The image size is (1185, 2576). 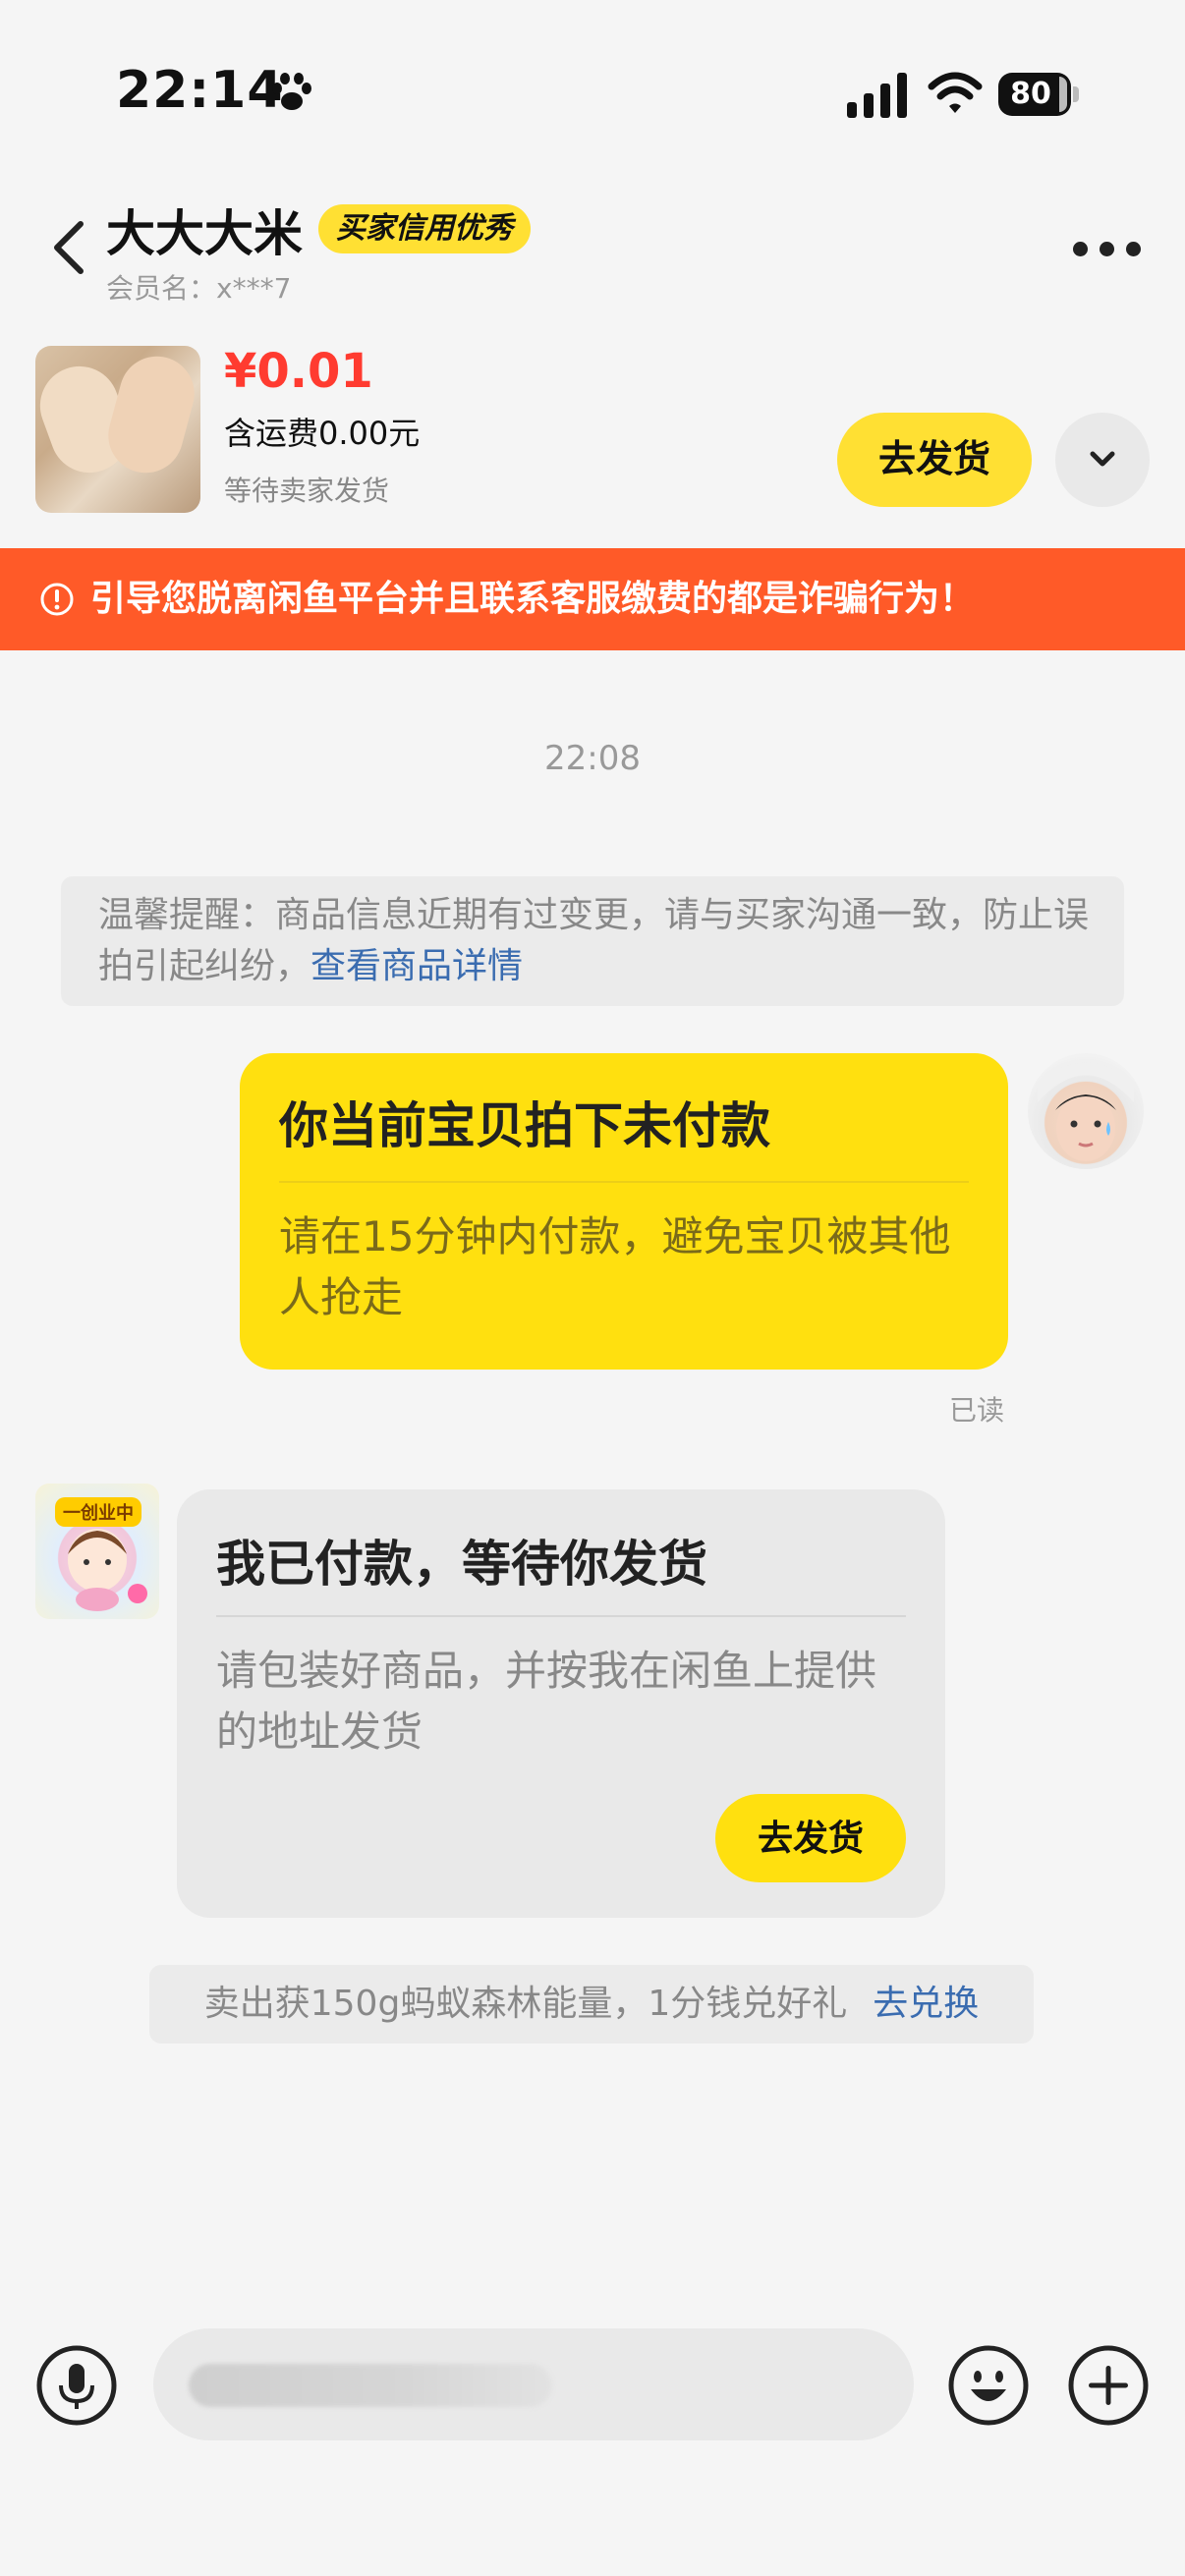 What do you see at coordinates (811, 1838) in the screenshot?
I see `ship-button-in-message: 去发货` at bounding box center [811, 1838].